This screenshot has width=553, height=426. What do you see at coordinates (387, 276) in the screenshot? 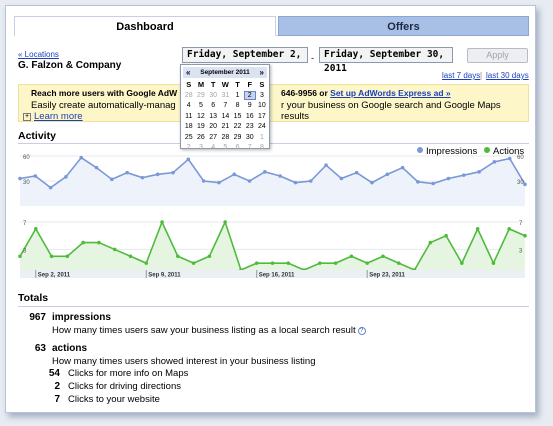
I see `x-axis-label: Sep 23, 2011` at bounding box center [387, 276].